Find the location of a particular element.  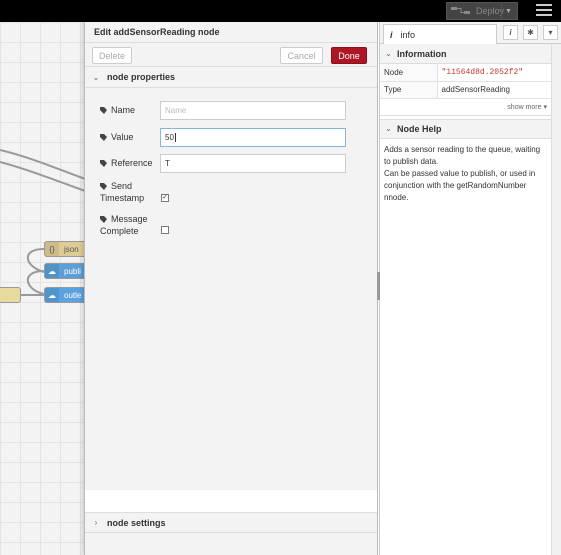

node-help-title: Node Help is located at coordinates (419, 128).